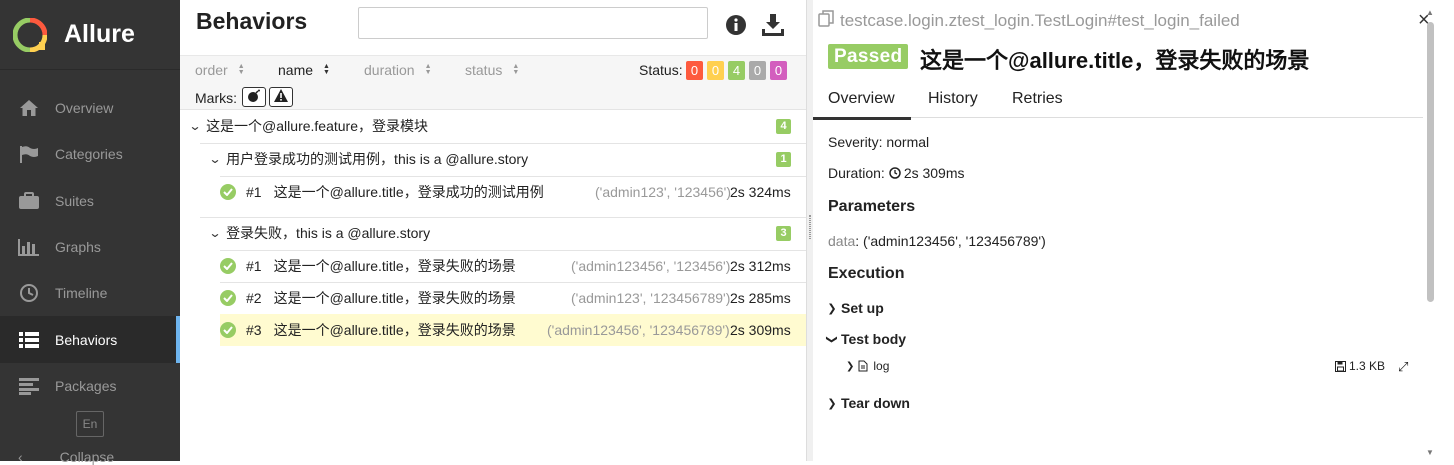  Describe the element at coordinates (826, 21) in the screenshot. I see `copy-icon` at that location.